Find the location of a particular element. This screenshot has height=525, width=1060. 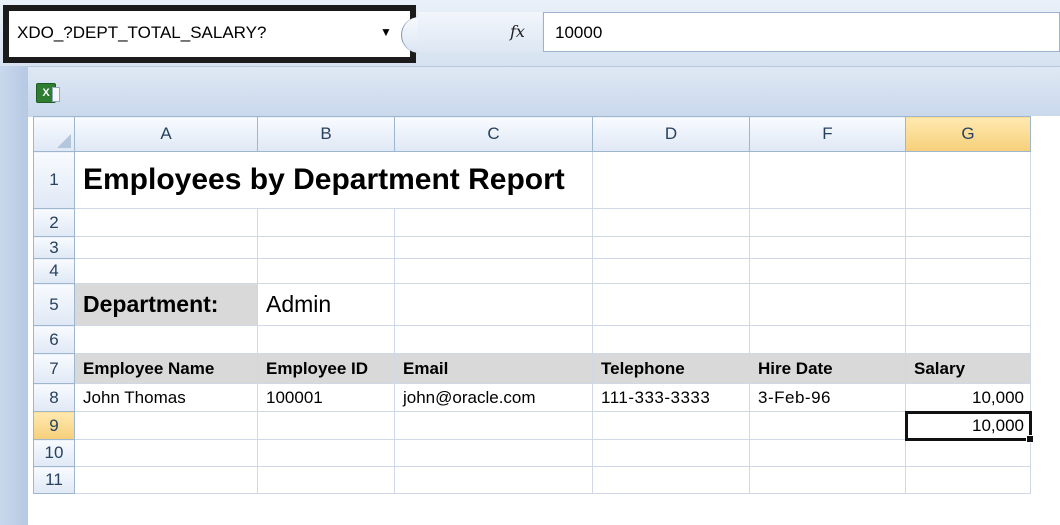

column-header-d: D is located at coordinates (671, 134).